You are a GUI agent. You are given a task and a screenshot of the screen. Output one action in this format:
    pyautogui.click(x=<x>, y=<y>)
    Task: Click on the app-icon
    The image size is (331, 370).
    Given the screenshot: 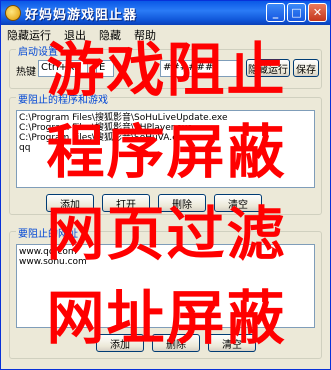 What is the action you would take?
    pyautogui.click(x=13, y=13)
    